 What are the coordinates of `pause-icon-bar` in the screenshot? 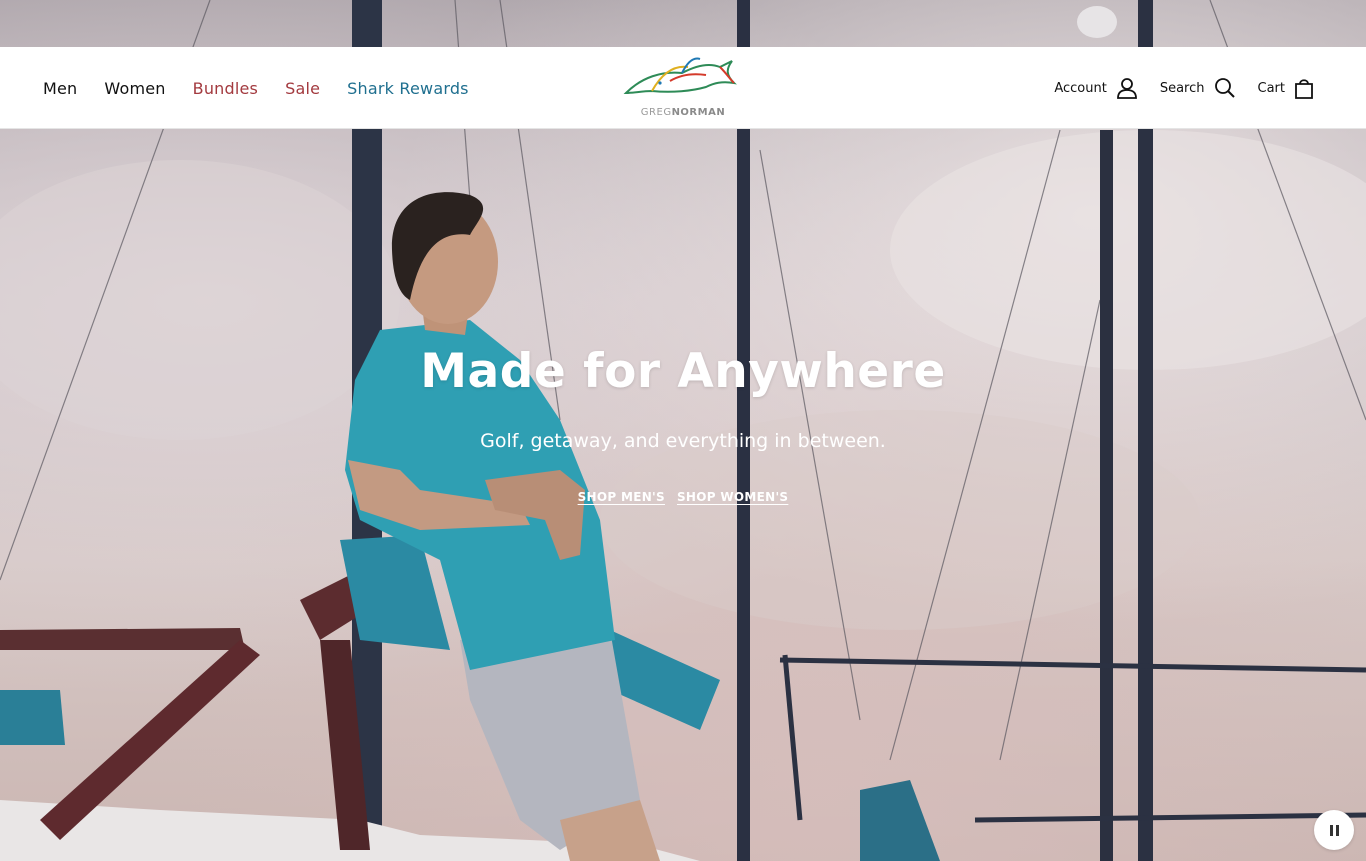 It's located at (1337, 830).